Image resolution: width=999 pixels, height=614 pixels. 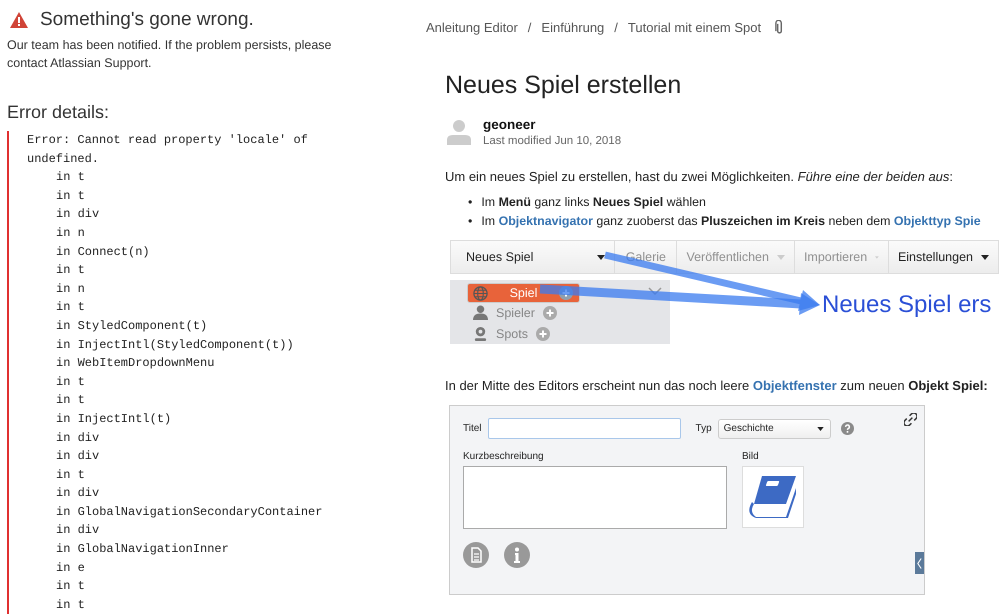 I want to click on breadcrumb-link: Tutorial mit einem Spot, so click(x=695, y=27).